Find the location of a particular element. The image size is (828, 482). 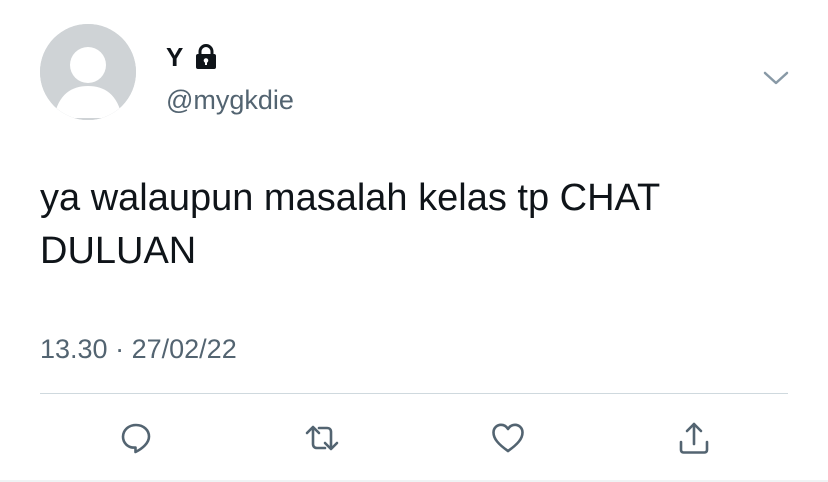

author-name-row: Y is located at coordinates (193, 57).